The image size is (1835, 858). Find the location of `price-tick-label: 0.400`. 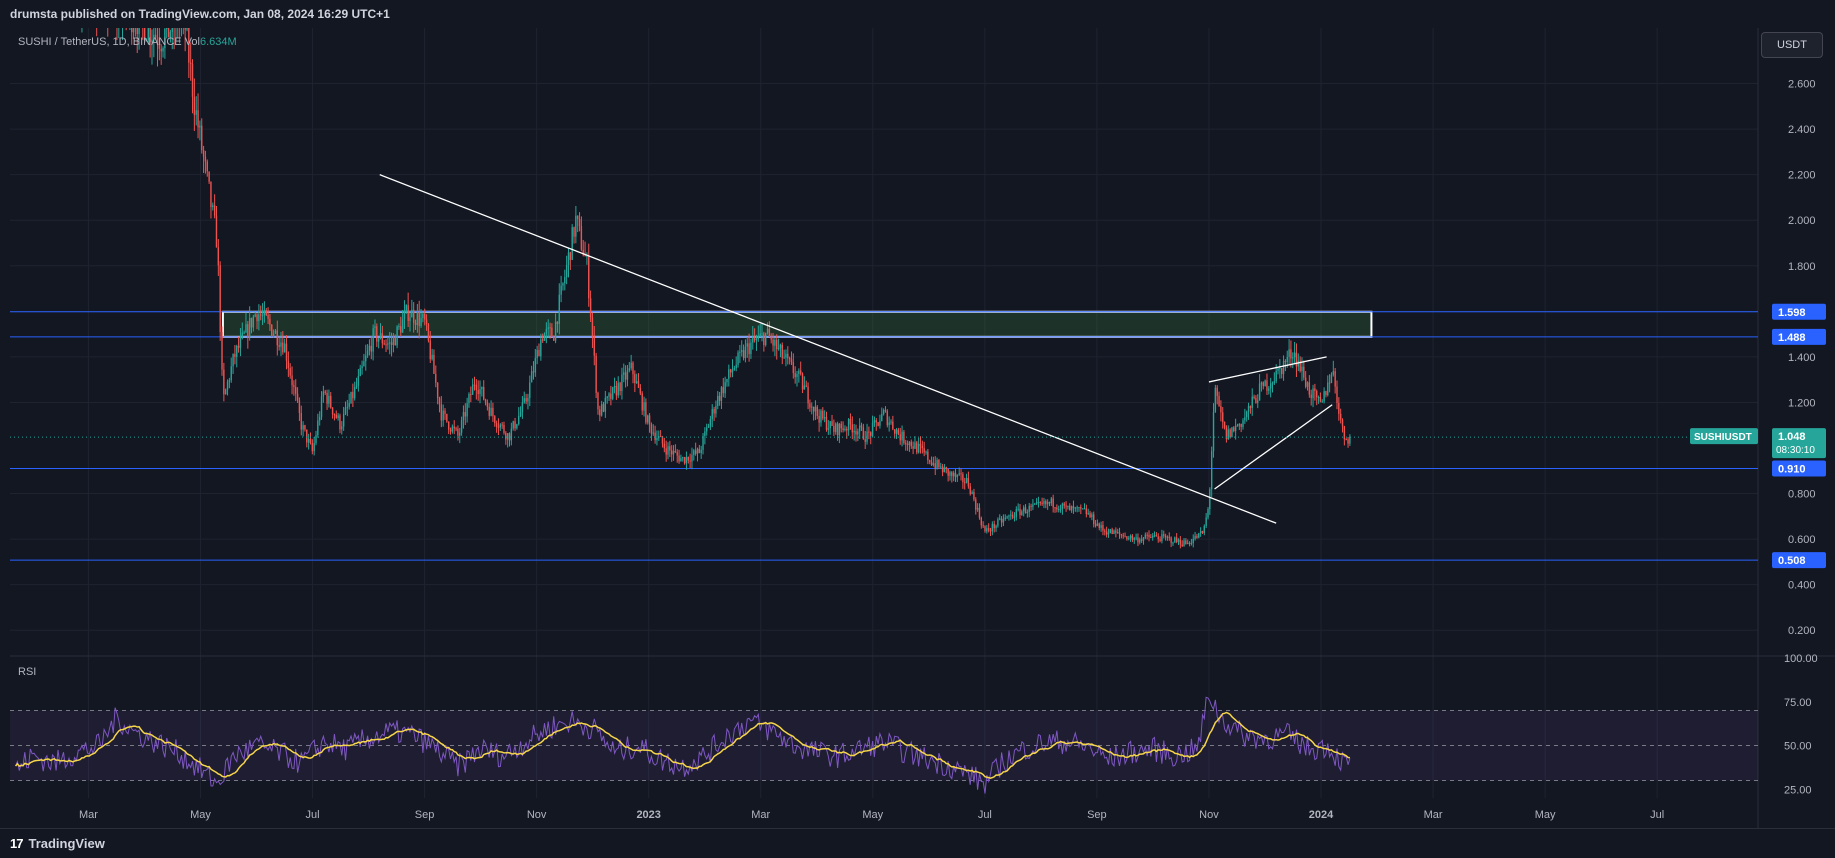

price-tick-label: 0.400 is located at coordinates (1802, 586).